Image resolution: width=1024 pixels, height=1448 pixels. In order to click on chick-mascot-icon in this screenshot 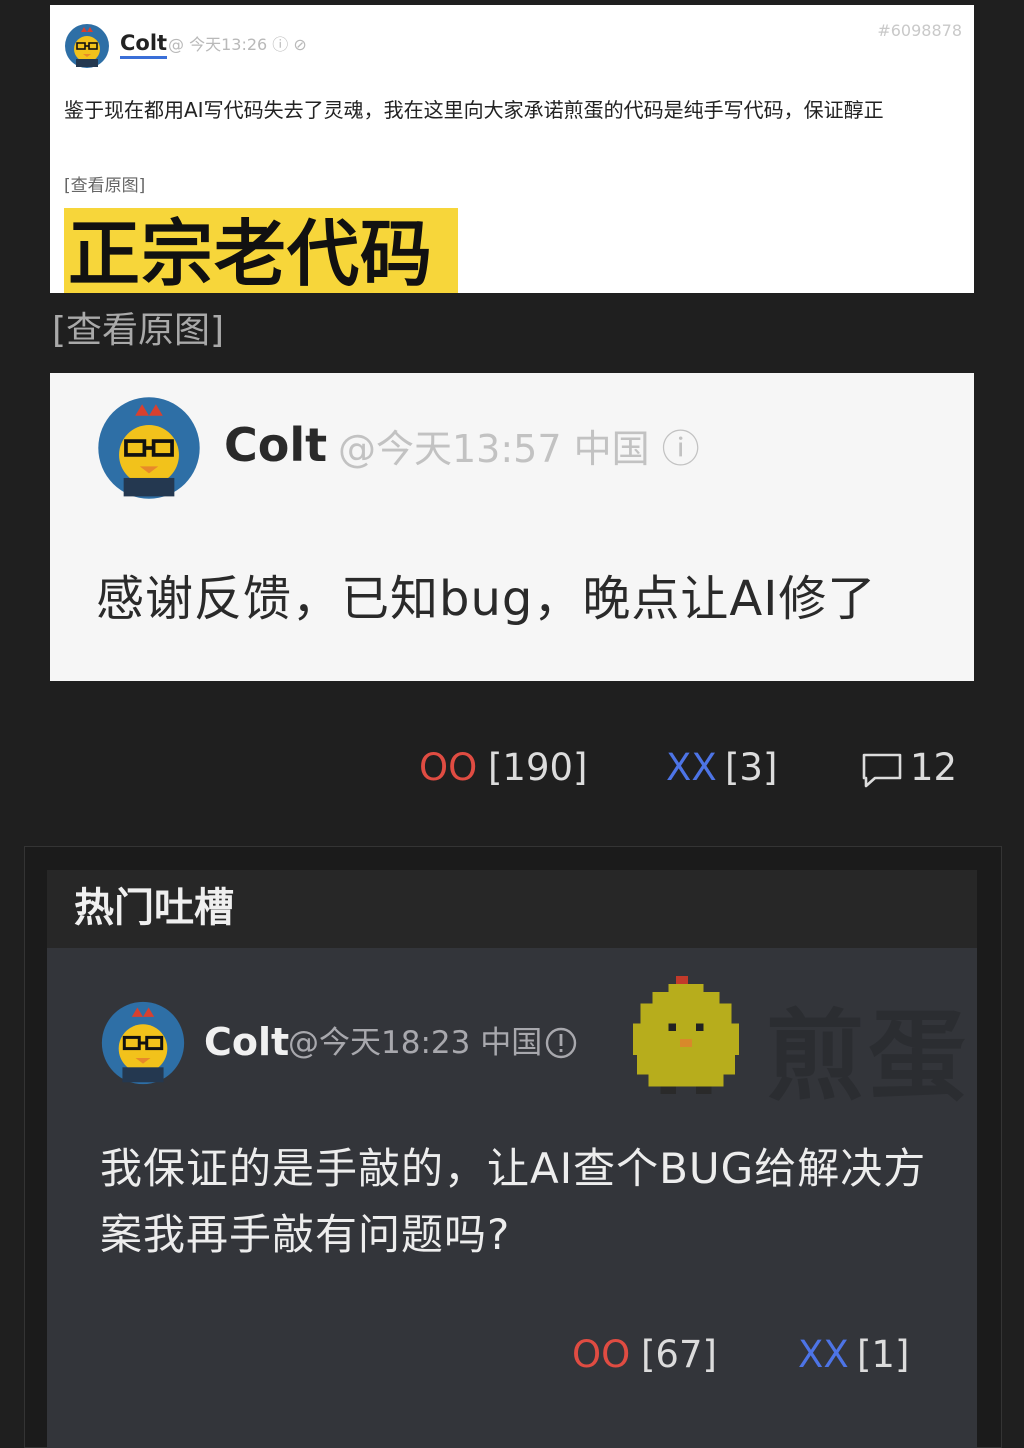, I will do `click(686, 1035)`.